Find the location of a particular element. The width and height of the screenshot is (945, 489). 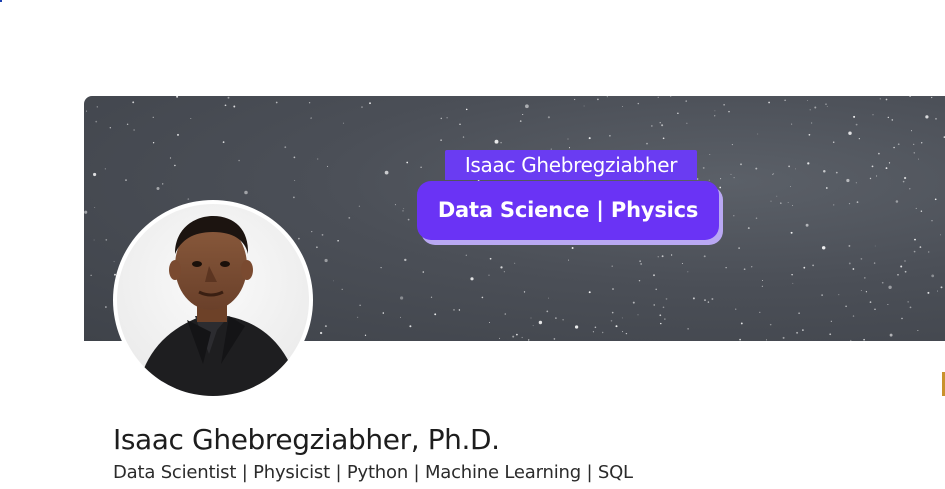

avatar is located at coordinates (213, 300).